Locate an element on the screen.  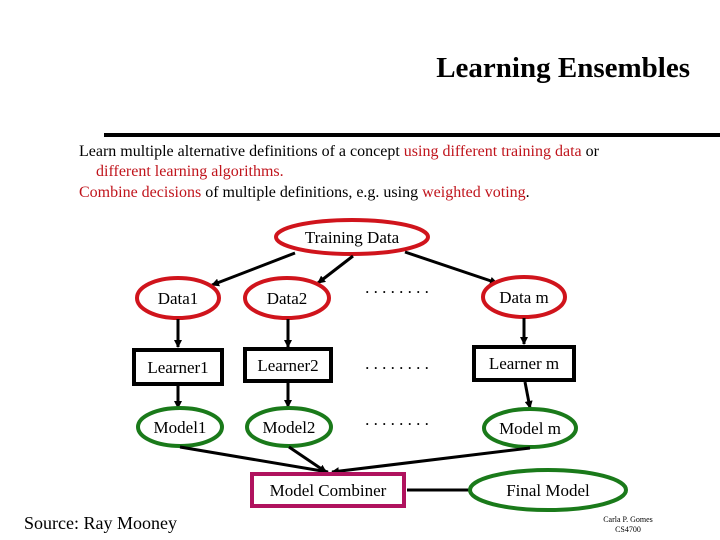
model-combiner-label: Model Combiner is located at coordinates (328, 490).